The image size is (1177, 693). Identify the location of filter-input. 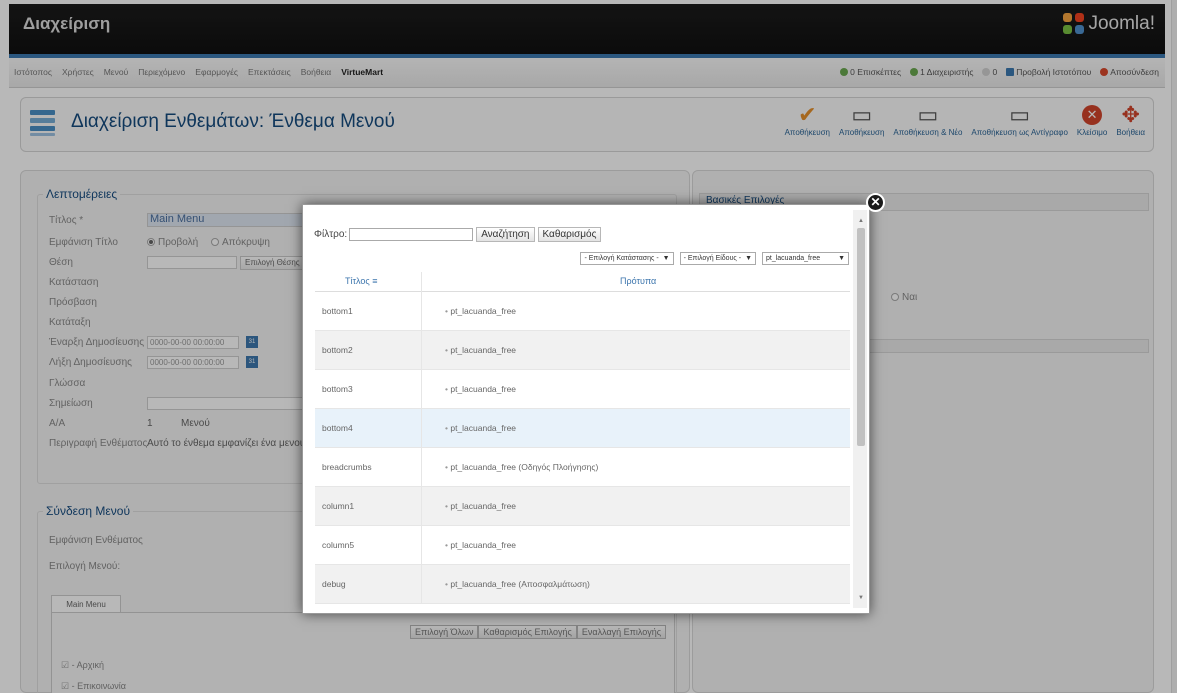
(411, 234).